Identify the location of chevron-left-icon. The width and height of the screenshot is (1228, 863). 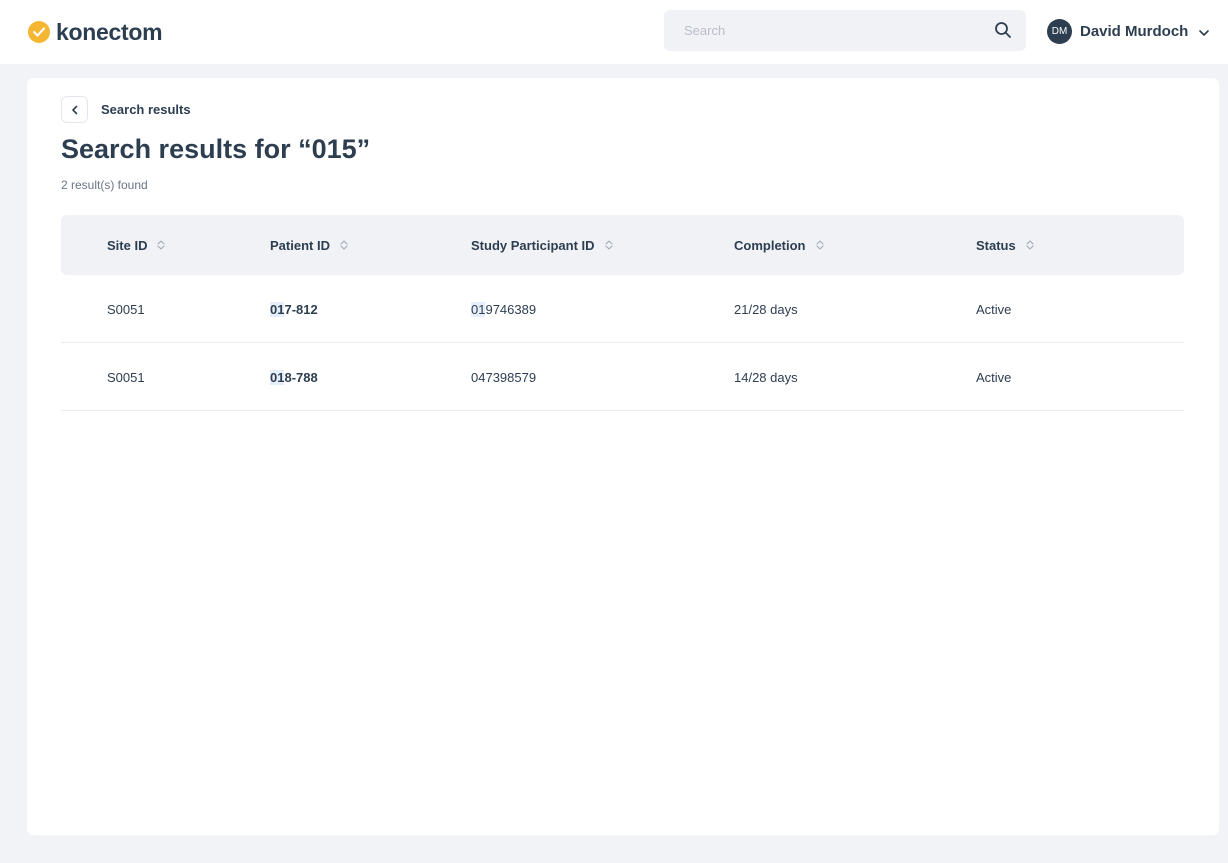
(74, 109).